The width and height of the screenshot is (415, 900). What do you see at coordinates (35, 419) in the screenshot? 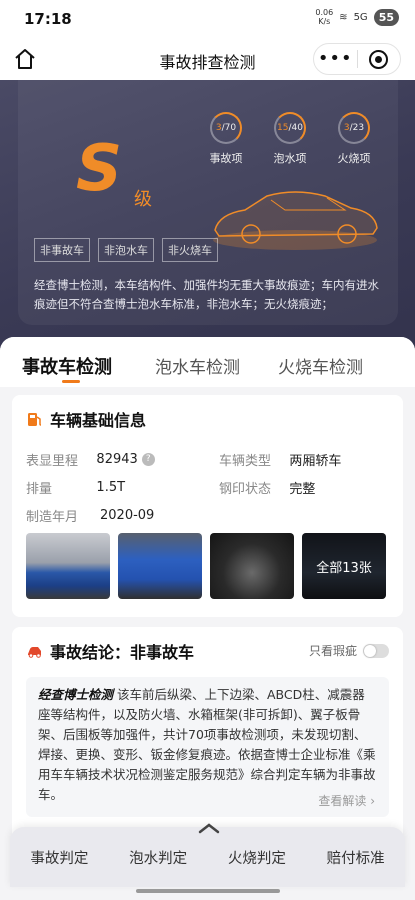
I see `fuel-station-icon` at bounding box center [35, 419].